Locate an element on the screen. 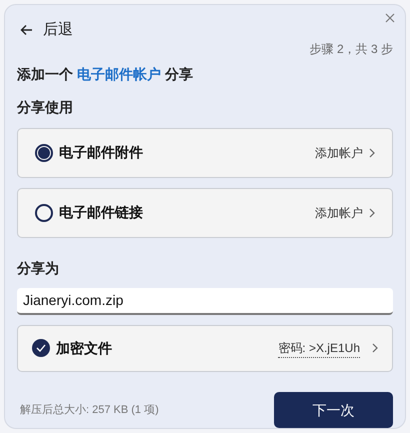 This screenshot has height=433, width=410. next-button: 下一次 is located at coordinates (333, 410).